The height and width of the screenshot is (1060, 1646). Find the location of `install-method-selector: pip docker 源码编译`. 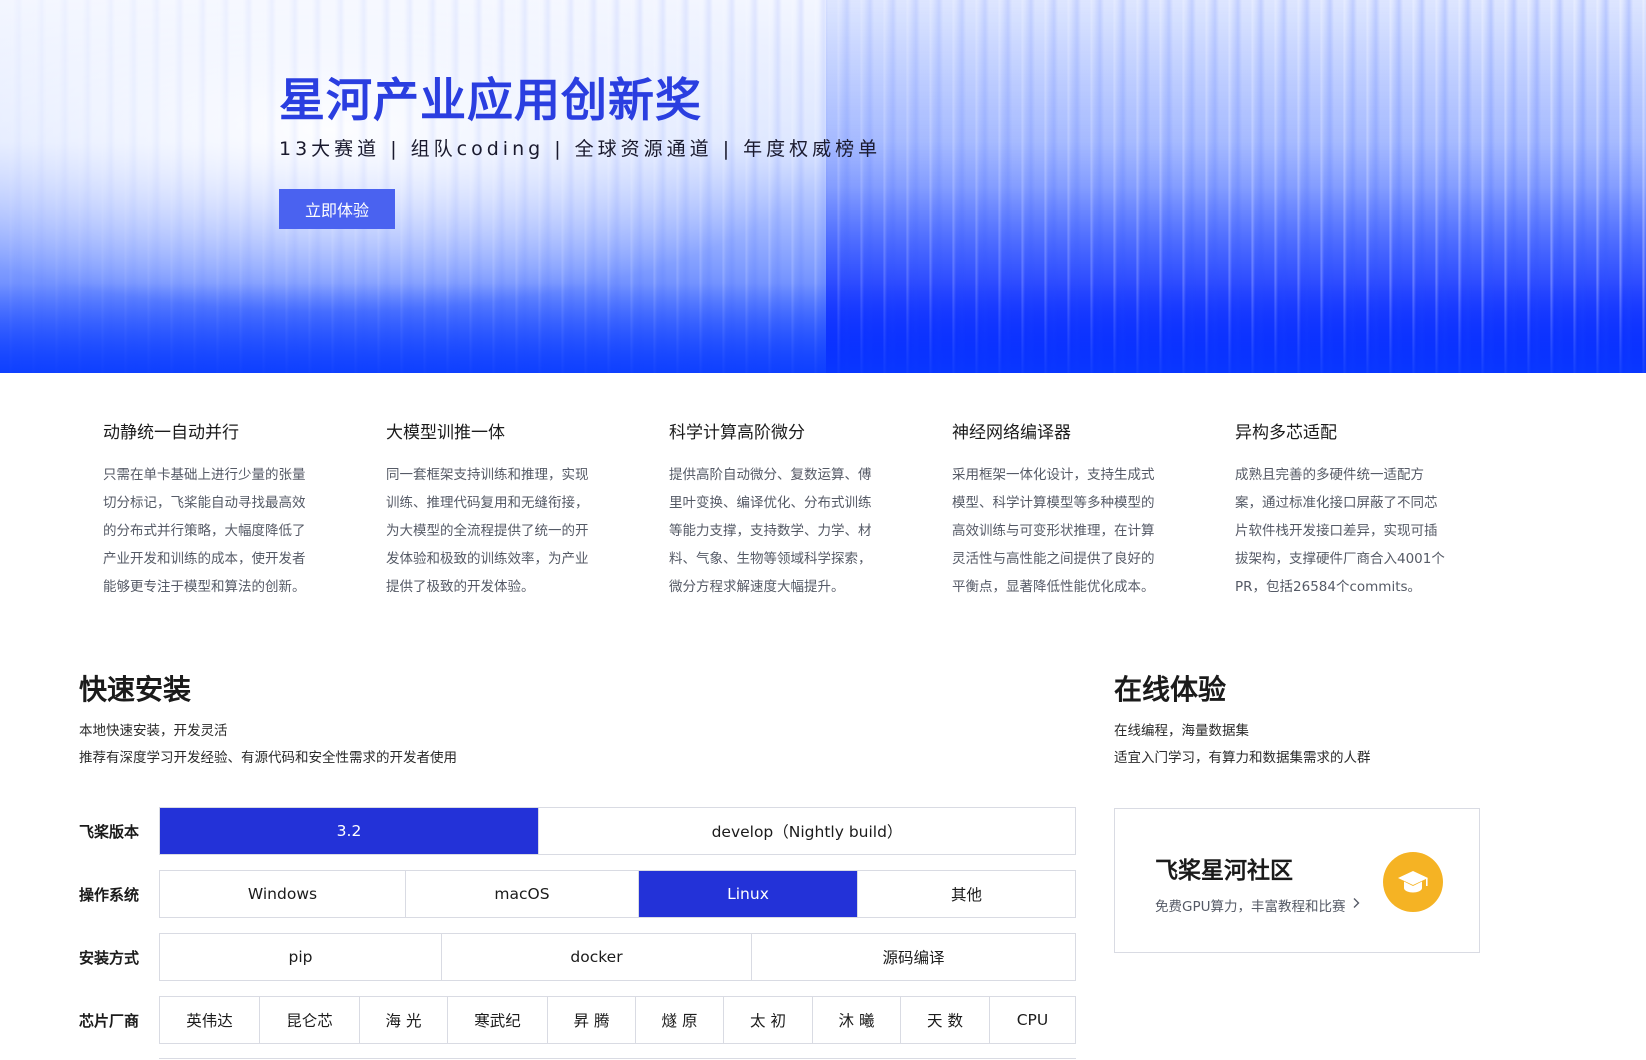

install-method-selector: pip docker 源码编译 is located at coordinates (617, 957).